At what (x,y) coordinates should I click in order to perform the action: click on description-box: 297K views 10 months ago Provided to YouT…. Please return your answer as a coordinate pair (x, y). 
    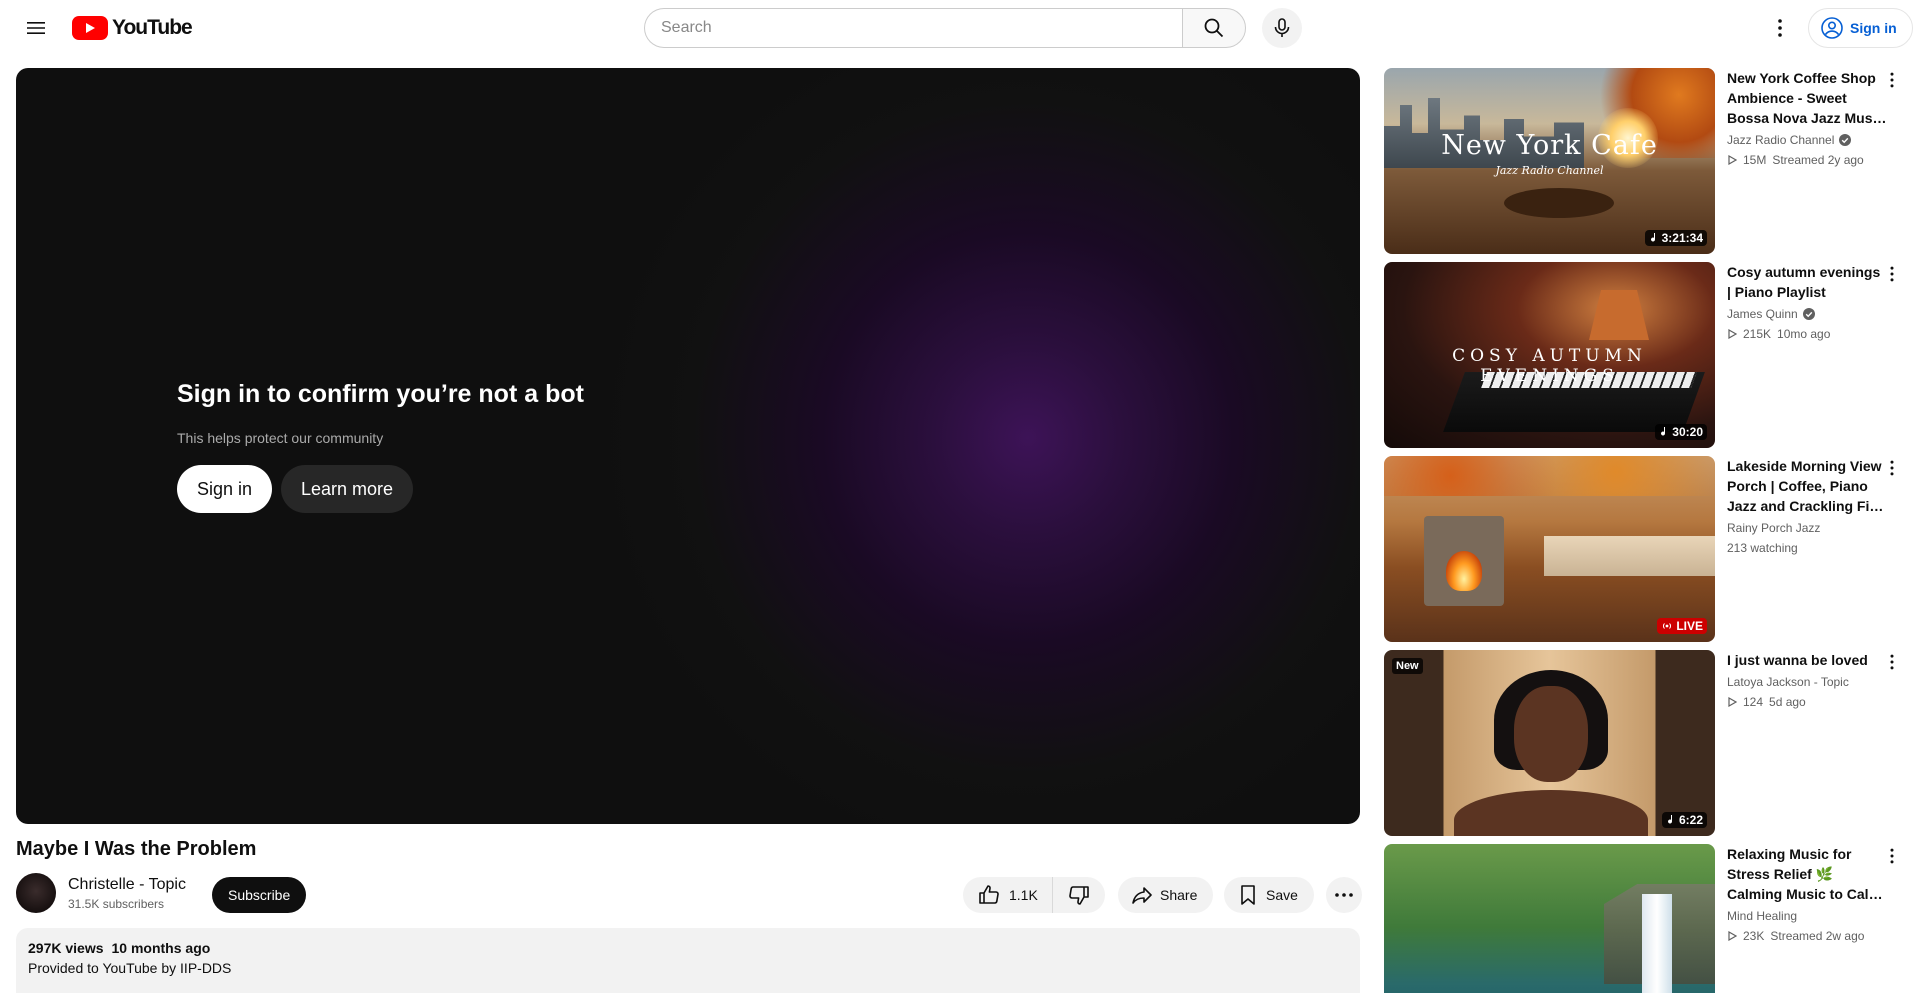
    Looking at the image, I should click on (688, 960).